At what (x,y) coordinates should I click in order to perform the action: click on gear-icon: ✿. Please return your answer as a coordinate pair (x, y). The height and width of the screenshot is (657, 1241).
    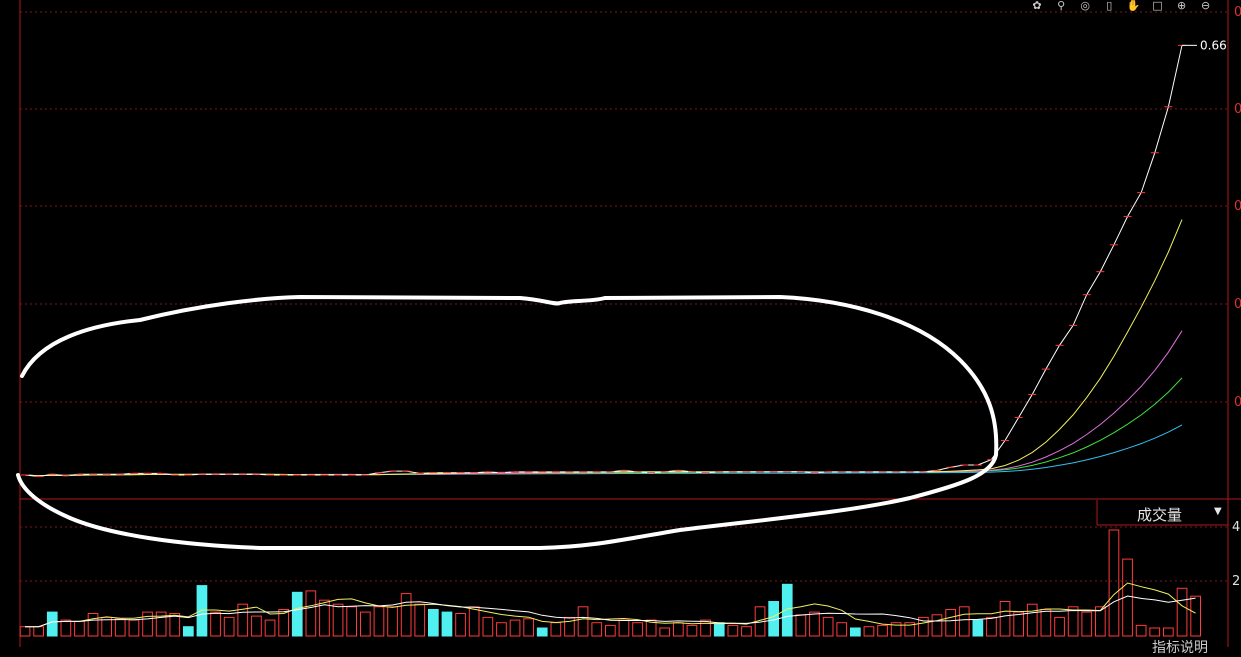
    Looking at the image, I should click on (1037, 6).